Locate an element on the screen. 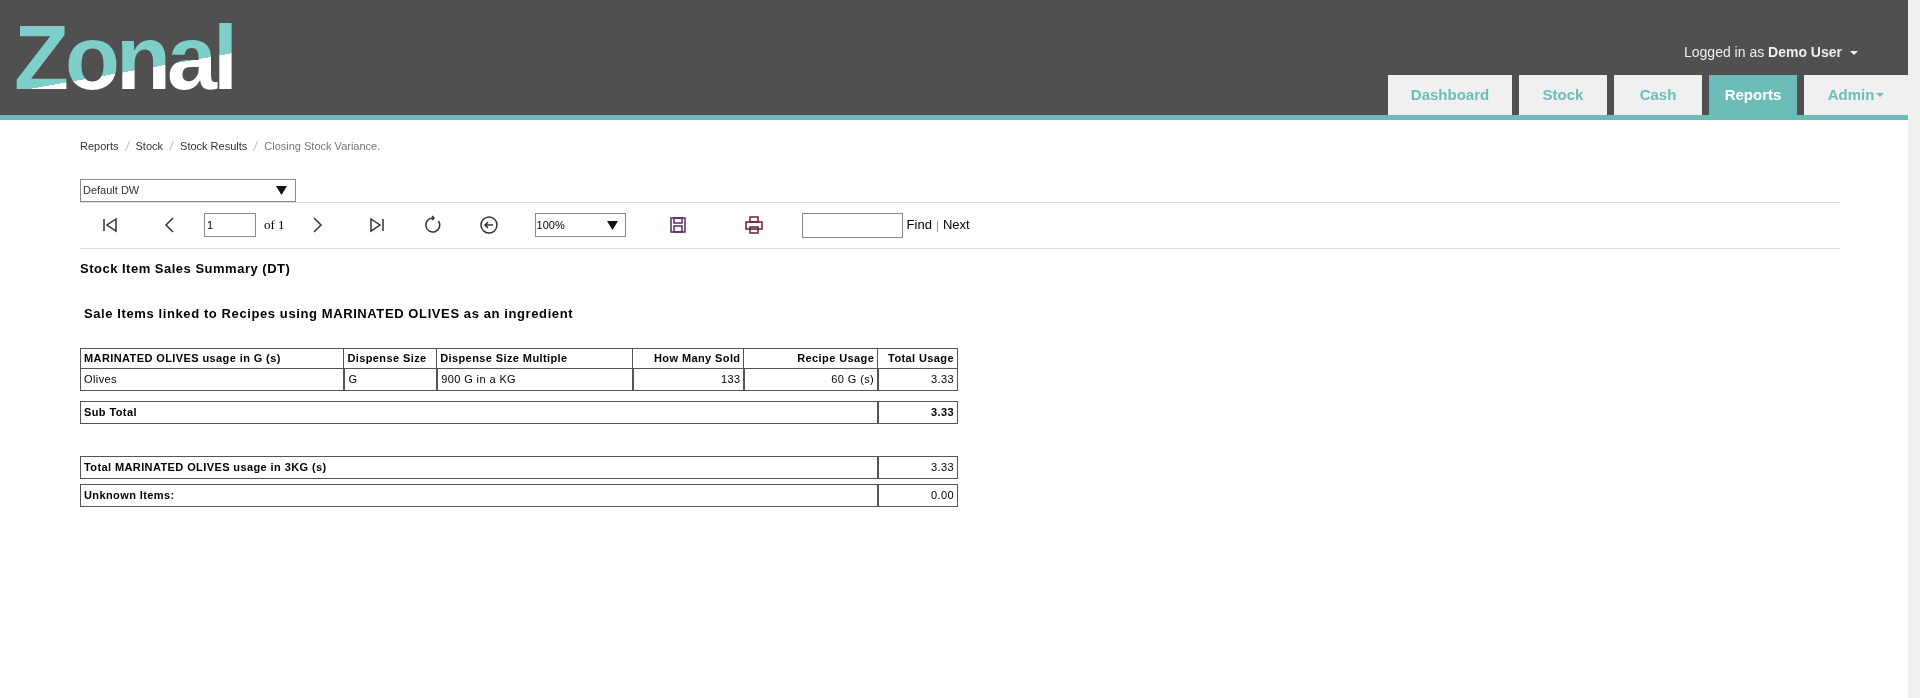 This screenshot has height=698, width=1920. breadcrumb-current: Closing Stock Variance. is located at coordinates (322, 146).